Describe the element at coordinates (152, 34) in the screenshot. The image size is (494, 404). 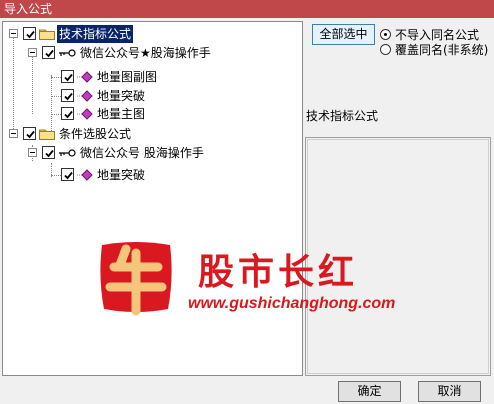
I see `tree-group-1: 技术指标公式` at that location.